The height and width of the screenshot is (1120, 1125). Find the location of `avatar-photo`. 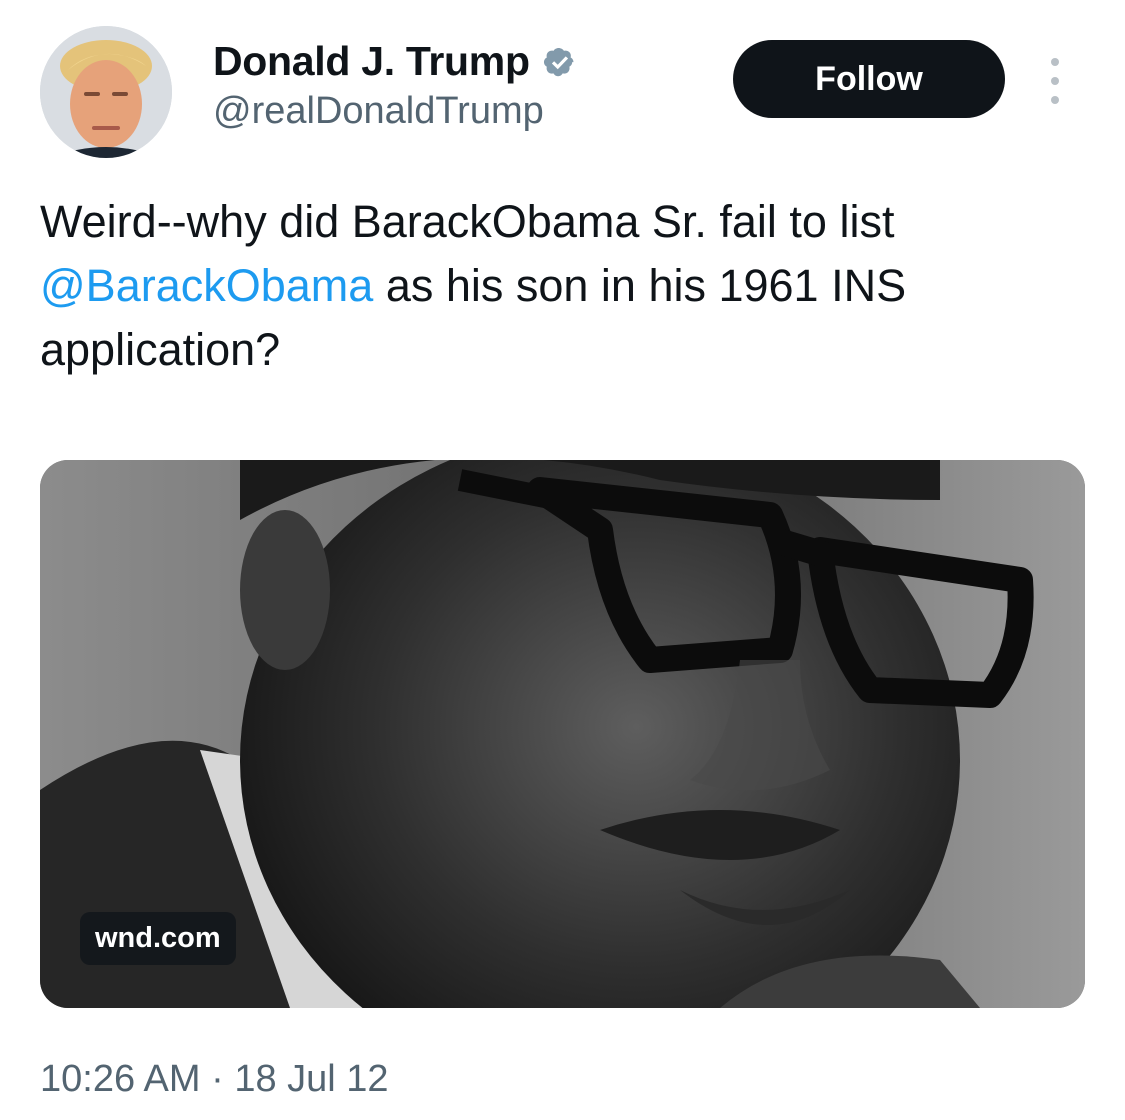

avatar-photo is located at coordinates (106, 92).